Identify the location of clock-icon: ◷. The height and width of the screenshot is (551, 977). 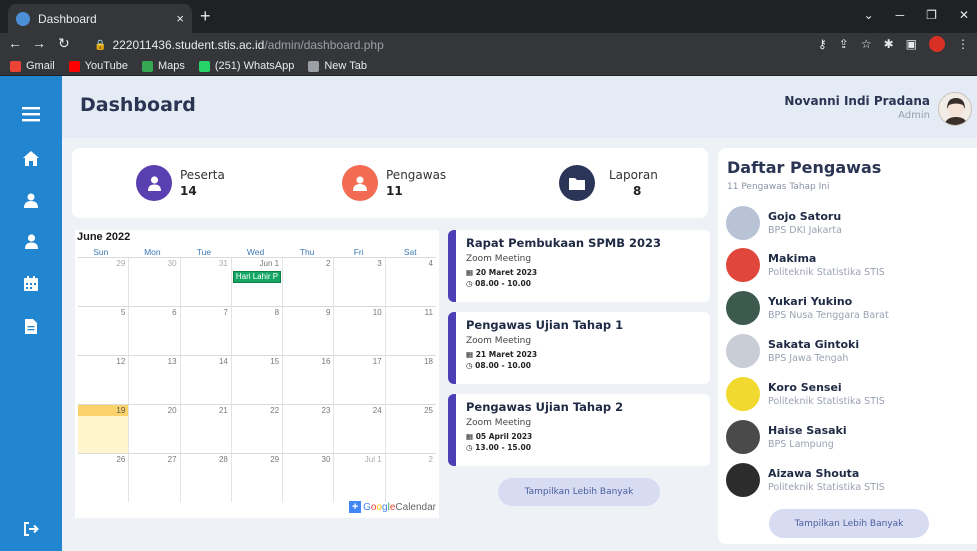
(471, 365).